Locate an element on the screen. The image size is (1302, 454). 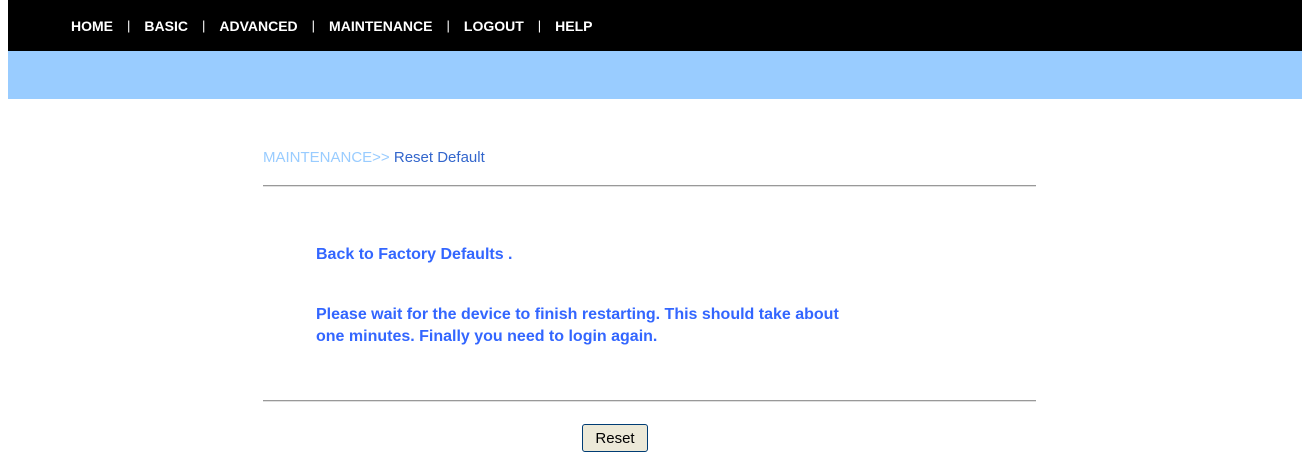
bottom-divider is located at coordinates (649, 401).